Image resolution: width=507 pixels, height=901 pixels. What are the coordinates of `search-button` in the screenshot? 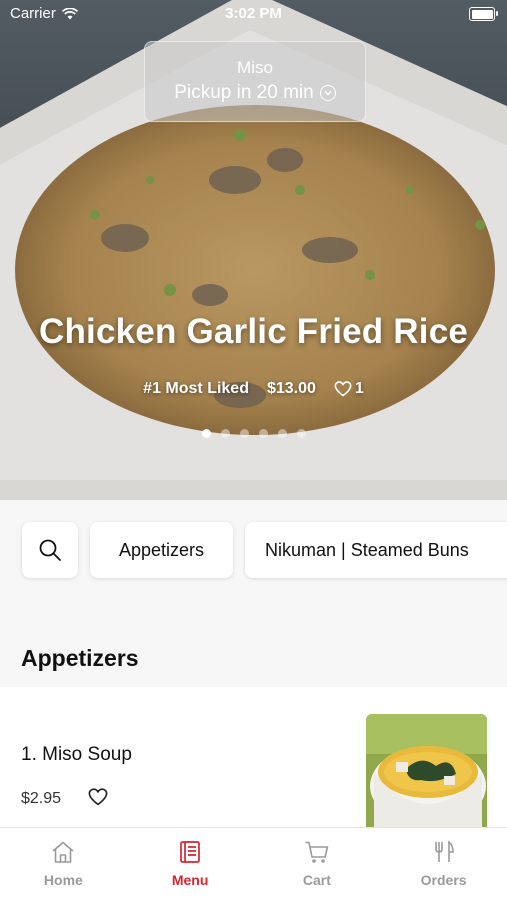 It's located at (50, 550).